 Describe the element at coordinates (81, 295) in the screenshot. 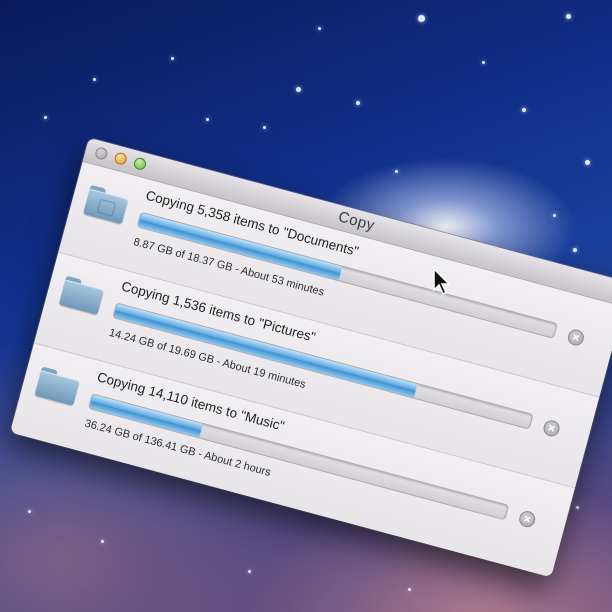

I see `pictures-folder-icon` at that location.